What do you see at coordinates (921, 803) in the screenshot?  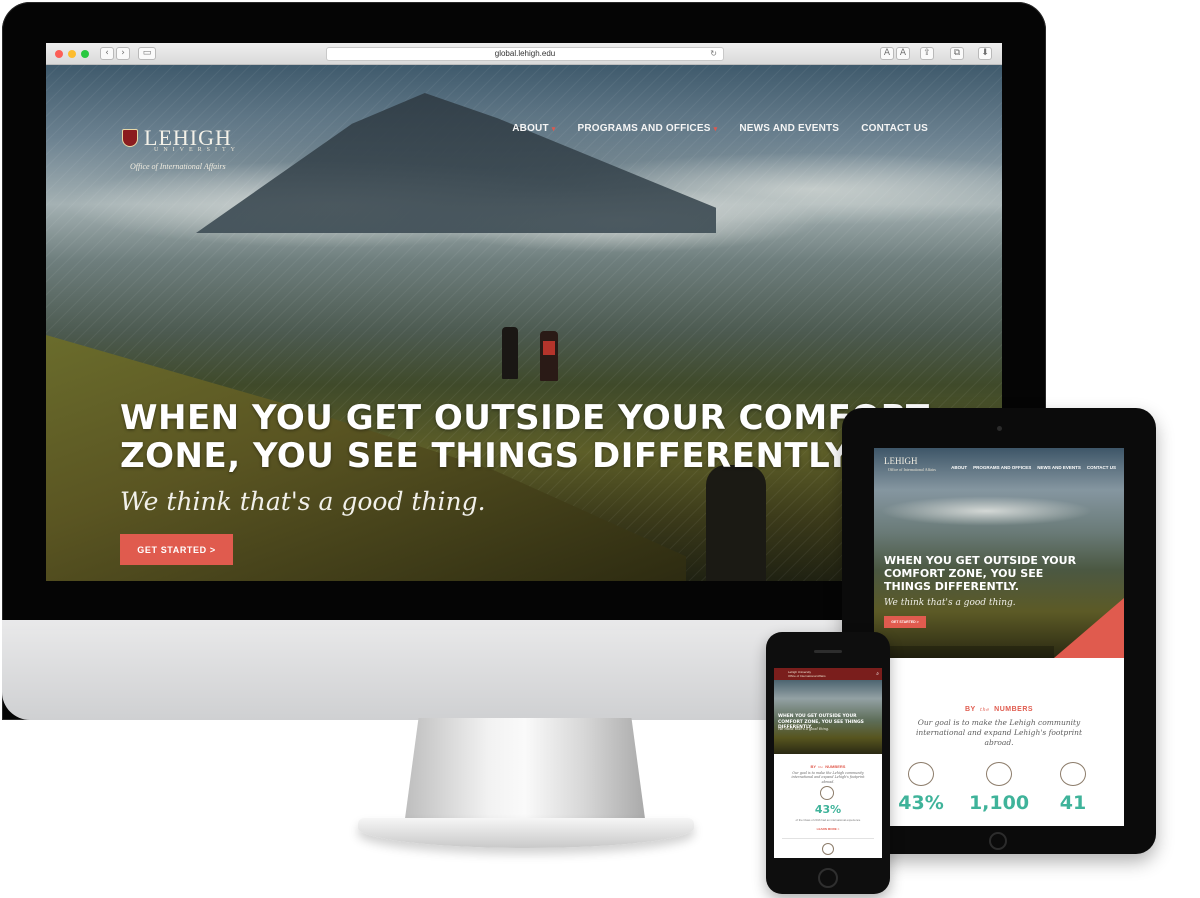 I see `tablet-stat-percent: 43%` at bounding box center [921, 803].